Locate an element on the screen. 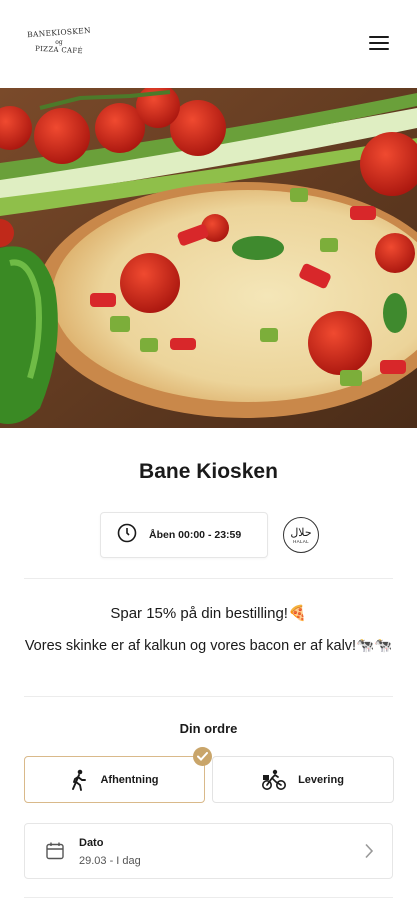  halal-badge-icon: حلال HALAL is located at coordinates (301, 535).